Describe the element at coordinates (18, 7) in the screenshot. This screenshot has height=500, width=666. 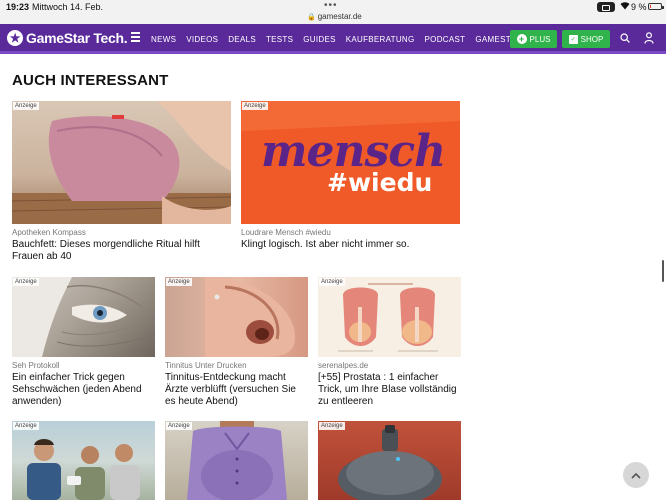
I see `status-time: 19:23` at that location.